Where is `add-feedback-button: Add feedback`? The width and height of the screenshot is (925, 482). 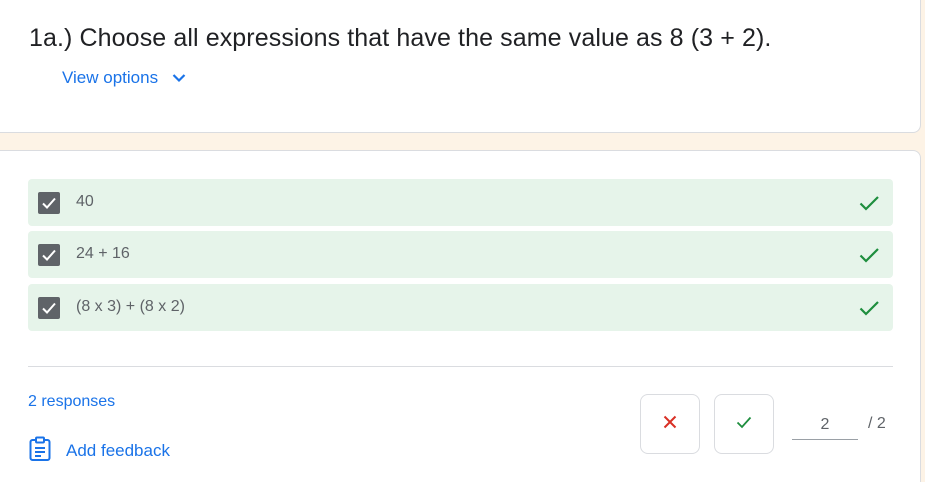
add-feedback-button: Add feedback is located at coordinates (99, 451).